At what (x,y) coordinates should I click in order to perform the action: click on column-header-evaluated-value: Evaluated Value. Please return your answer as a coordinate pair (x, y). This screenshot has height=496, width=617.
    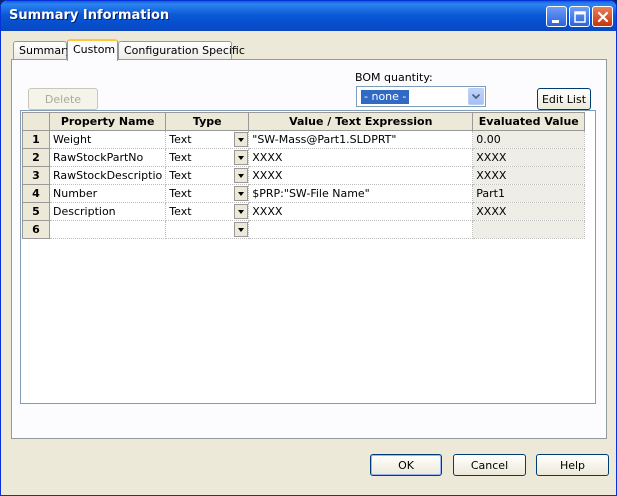
    Looking at the image, I should click on (529, 121).